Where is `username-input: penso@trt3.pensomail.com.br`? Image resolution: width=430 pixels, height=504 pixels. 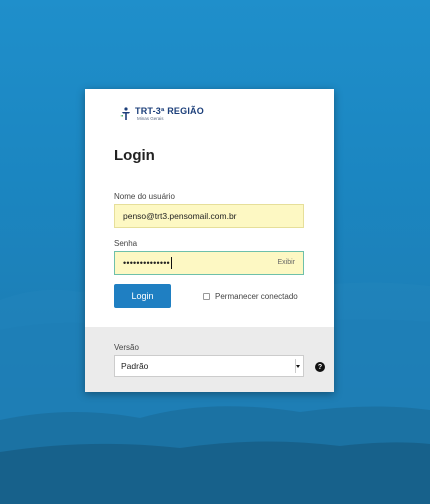
username-input: penso@trt3.pensomail.com.br is located at coordinates (209, 216).